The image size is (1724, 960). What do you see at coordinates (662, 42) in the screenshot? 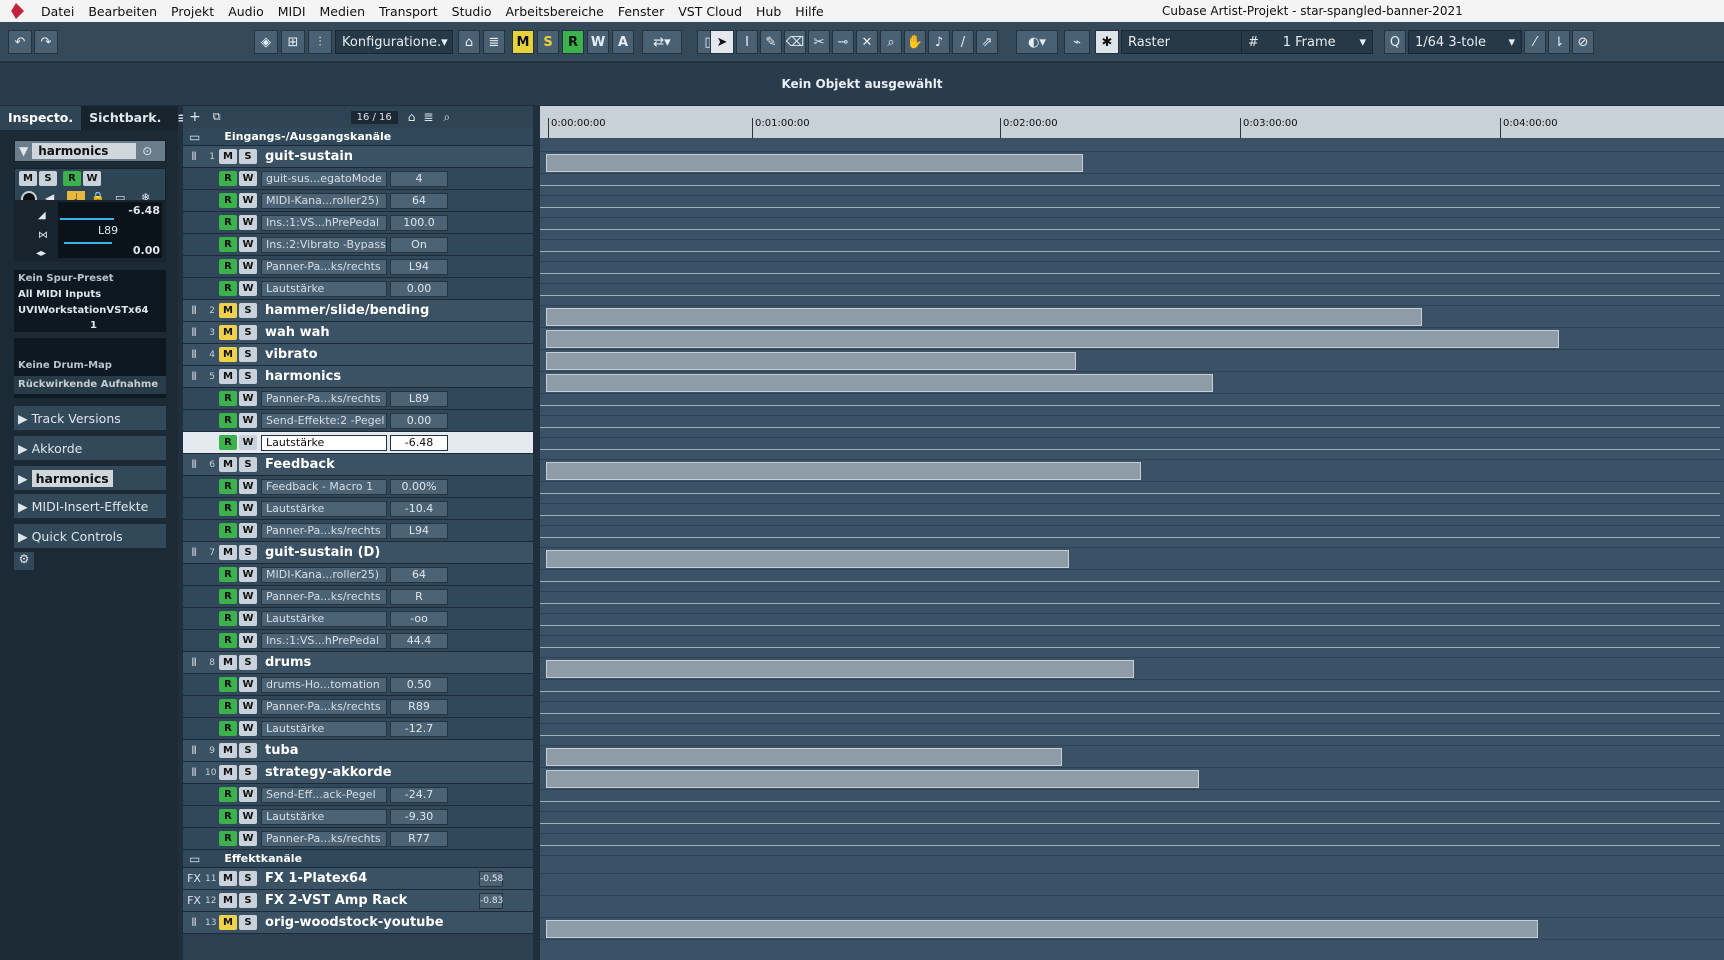
I see `autoscroll-icon: ⇄▾` at bounding box center [662, 42].